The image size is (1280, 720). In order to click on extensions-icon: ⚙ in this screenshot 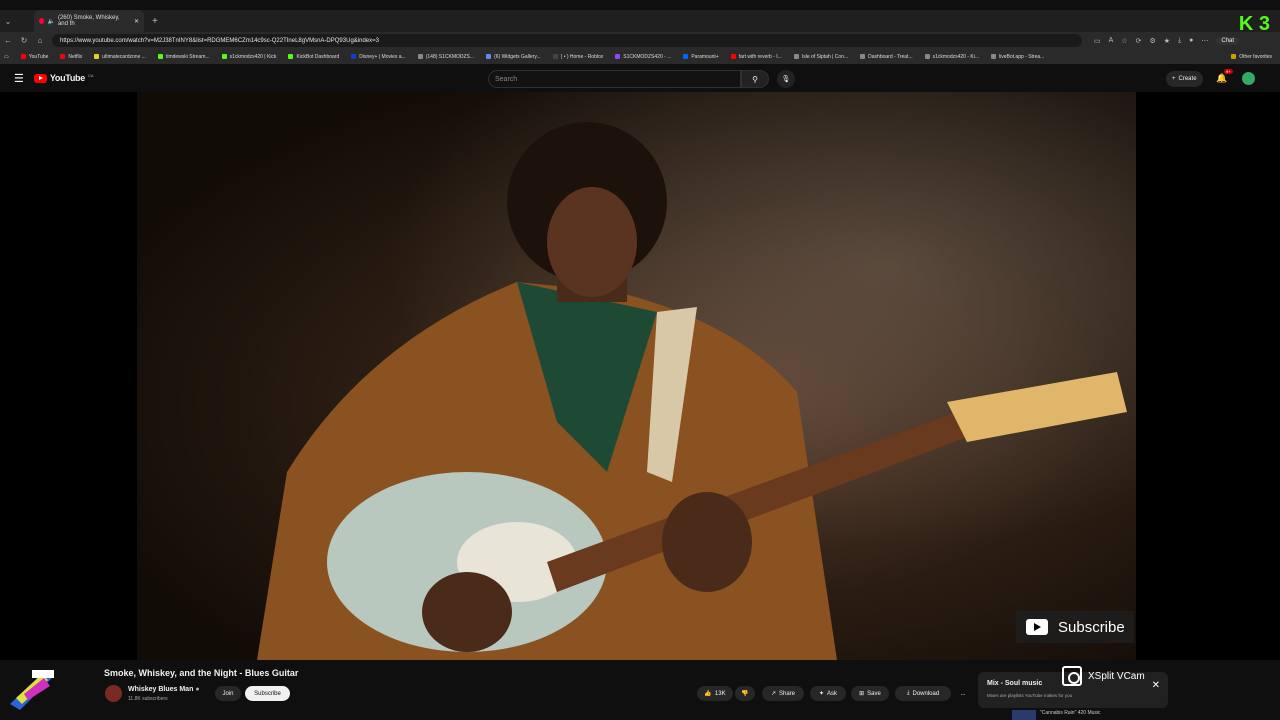, I will do `click(1152, 41)`.